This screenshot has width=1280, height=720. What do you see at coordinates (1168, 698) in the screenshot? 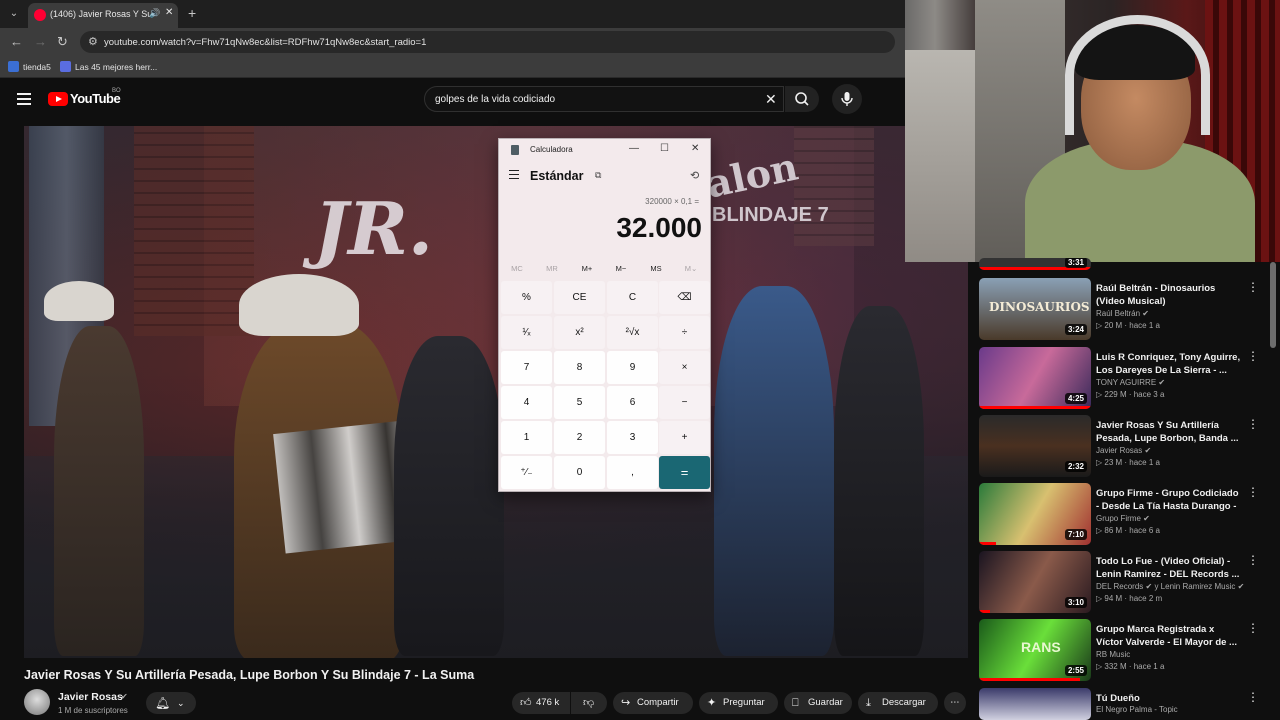
I see `recommendation-title: Tú Dueño` at bounding box center [1168, 698].